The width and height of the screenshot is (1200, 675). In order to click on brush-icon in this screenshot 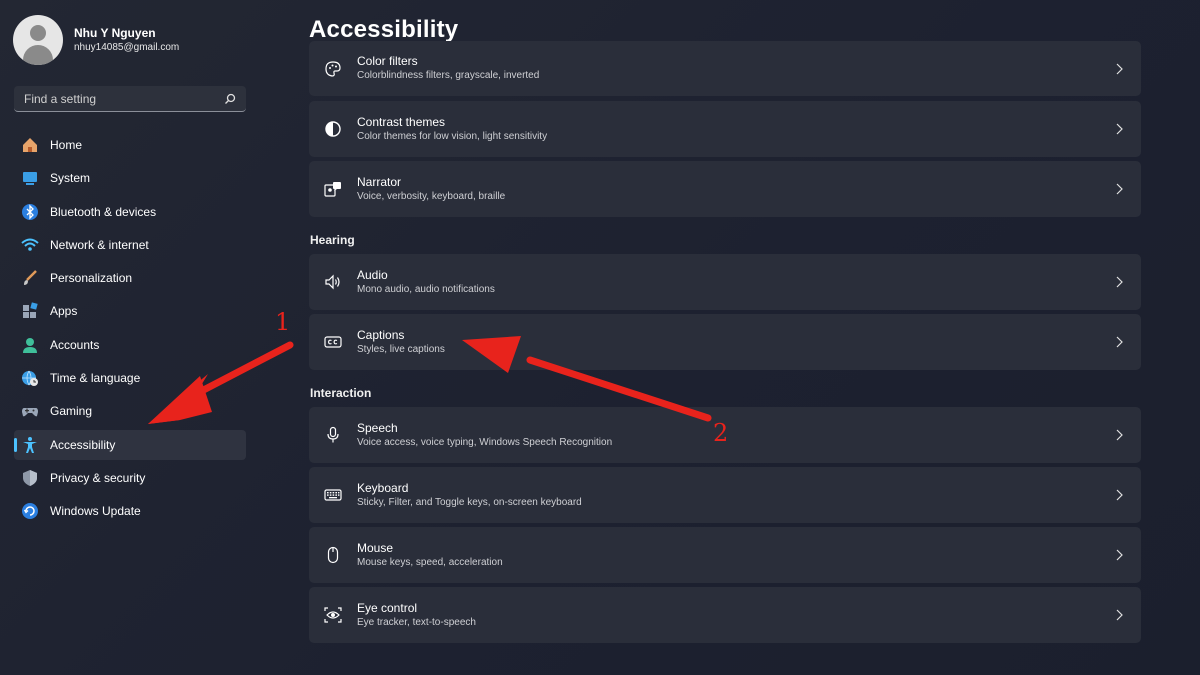, I will do `click(30, 278)`.